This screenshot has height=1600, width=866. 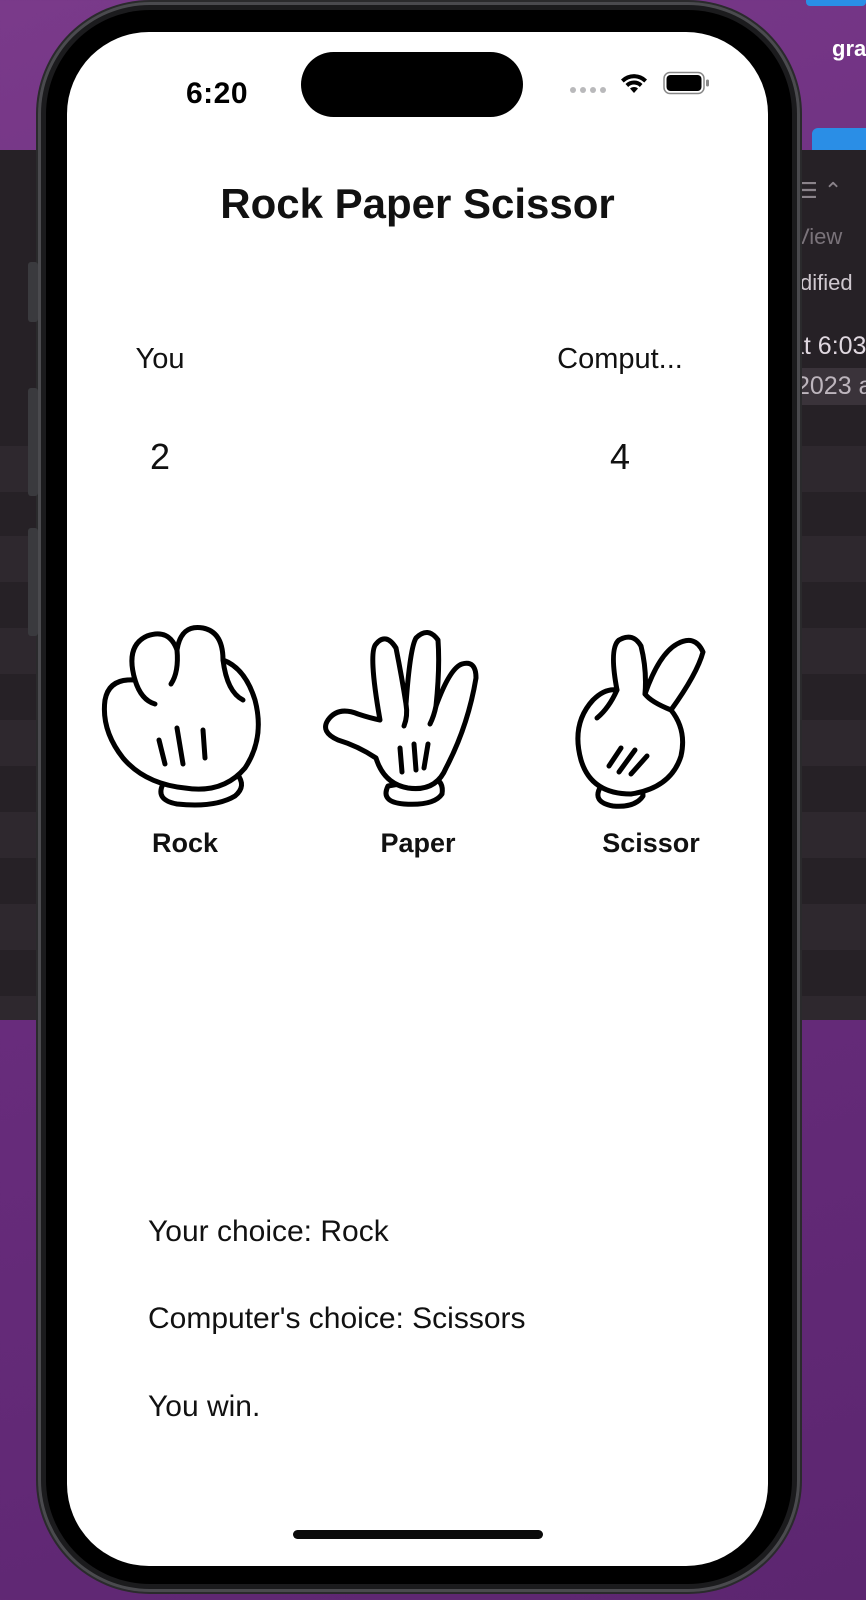 What do you see at coordinates (401, 718) in the screenshot?
I see `paper-hand-icon` at bounding box center [401, 718].